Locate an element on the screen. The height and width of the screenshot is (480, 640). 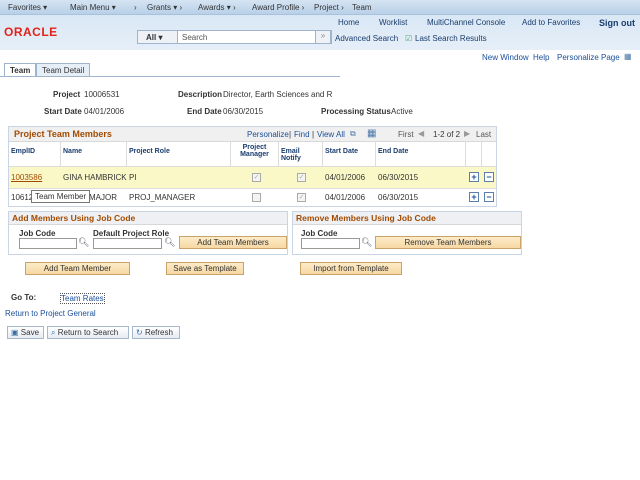
search-scope-select: All ▾ is located at coordinates (158, 37).